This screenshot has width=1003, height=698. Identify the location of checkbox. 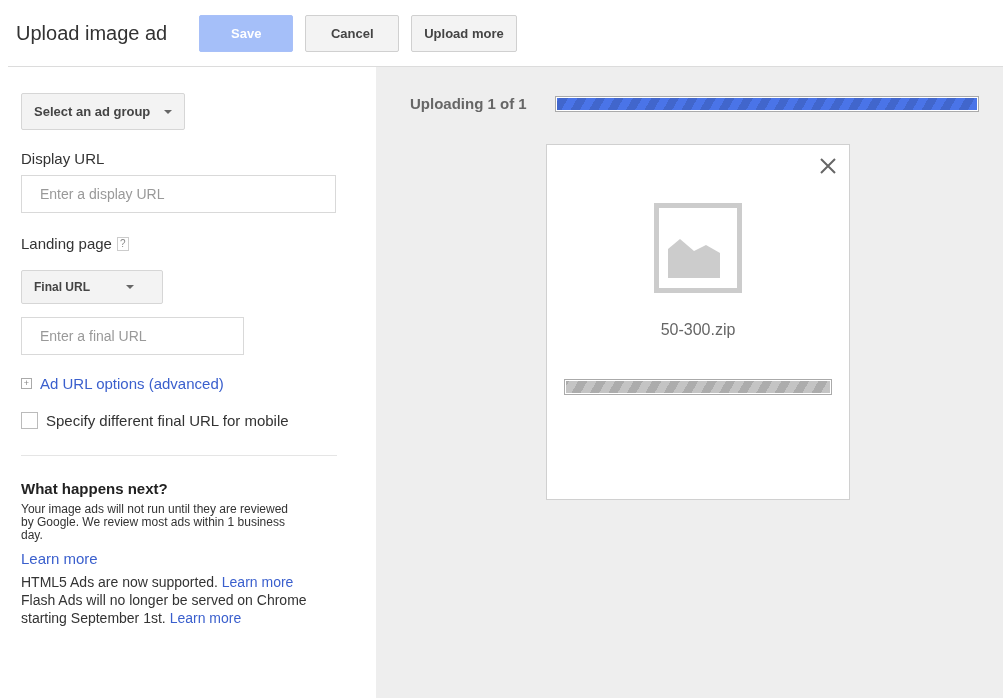
(29, 420).